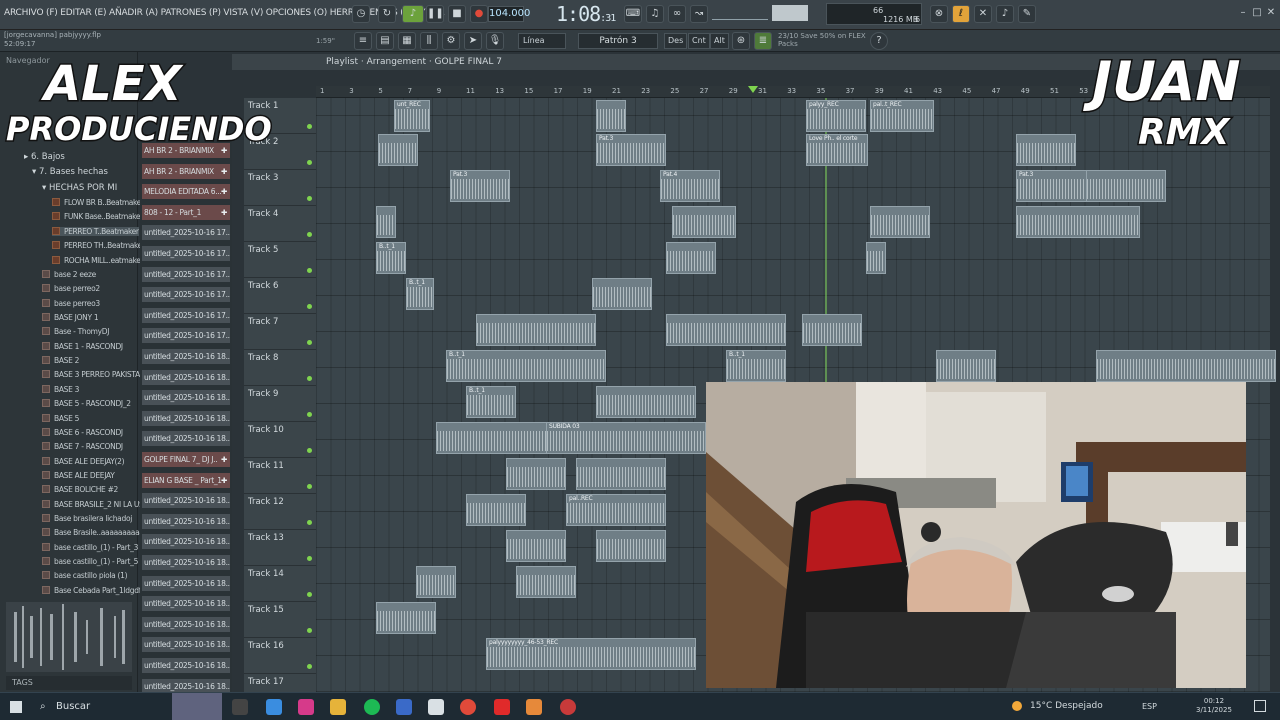 The width and height of the screenshot is (1280, 720). I want to click on task-view-icon, so click(240, 707).